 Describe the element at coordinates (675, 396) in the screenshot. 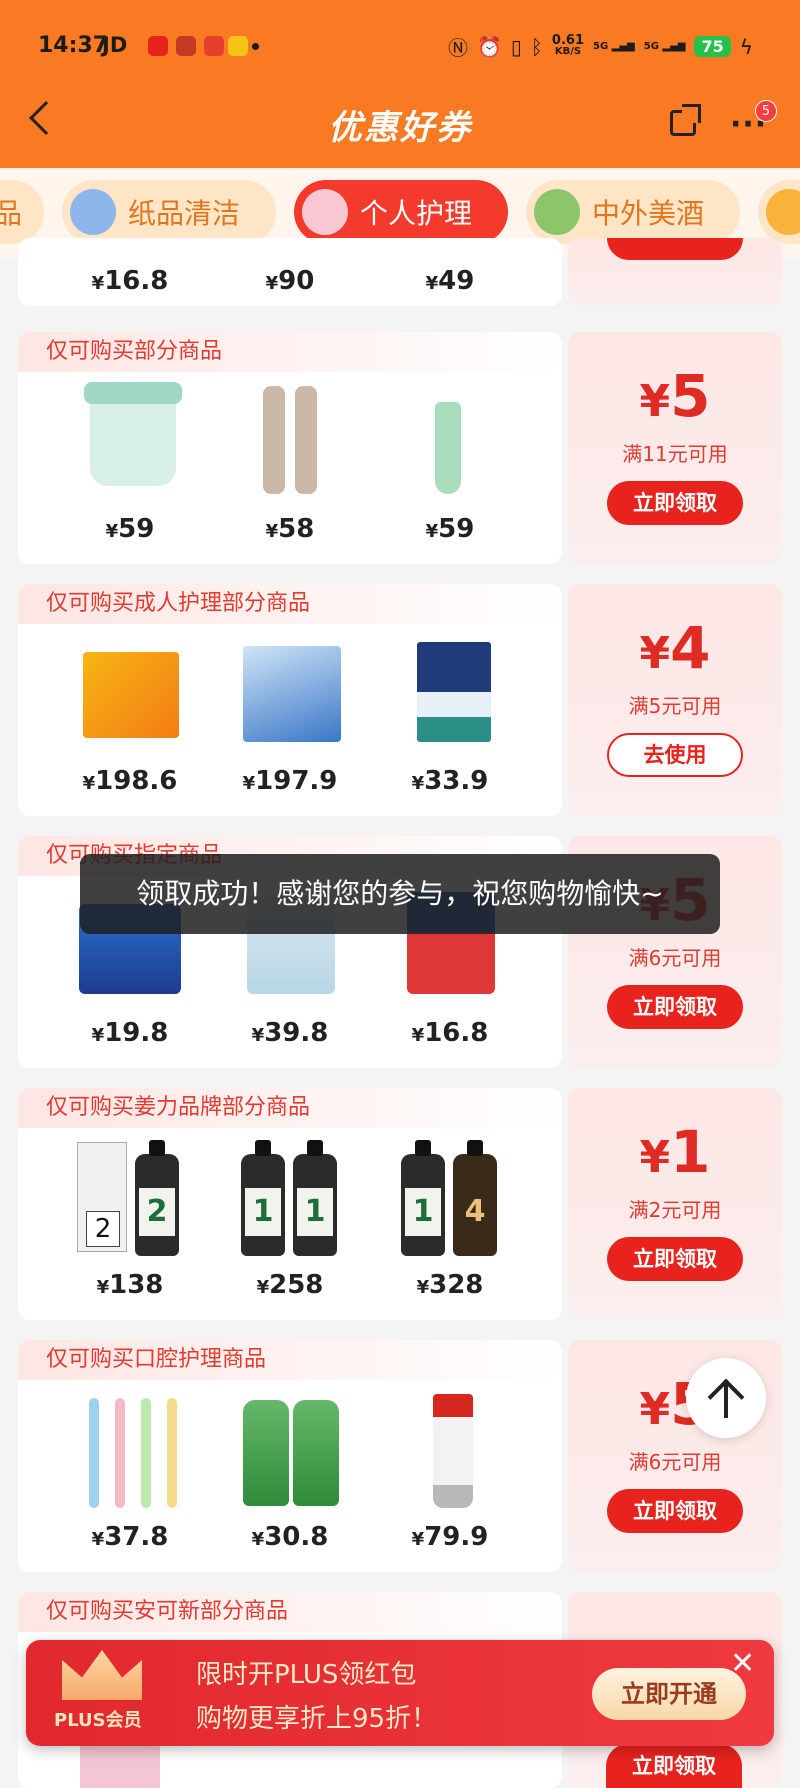

I see `coupon-amount: ¥5` at that location.